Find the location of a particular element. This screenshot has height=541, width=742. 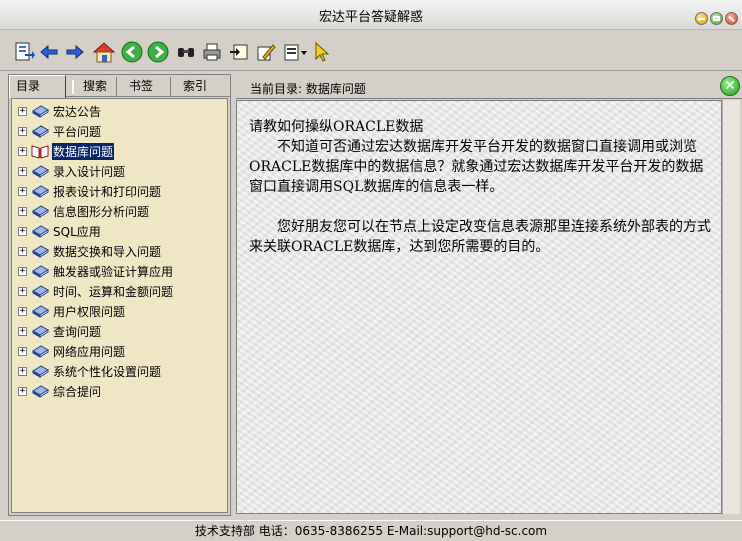

tree-item: + 触发器或验证计算应用 is located at coordinates (93, 271).